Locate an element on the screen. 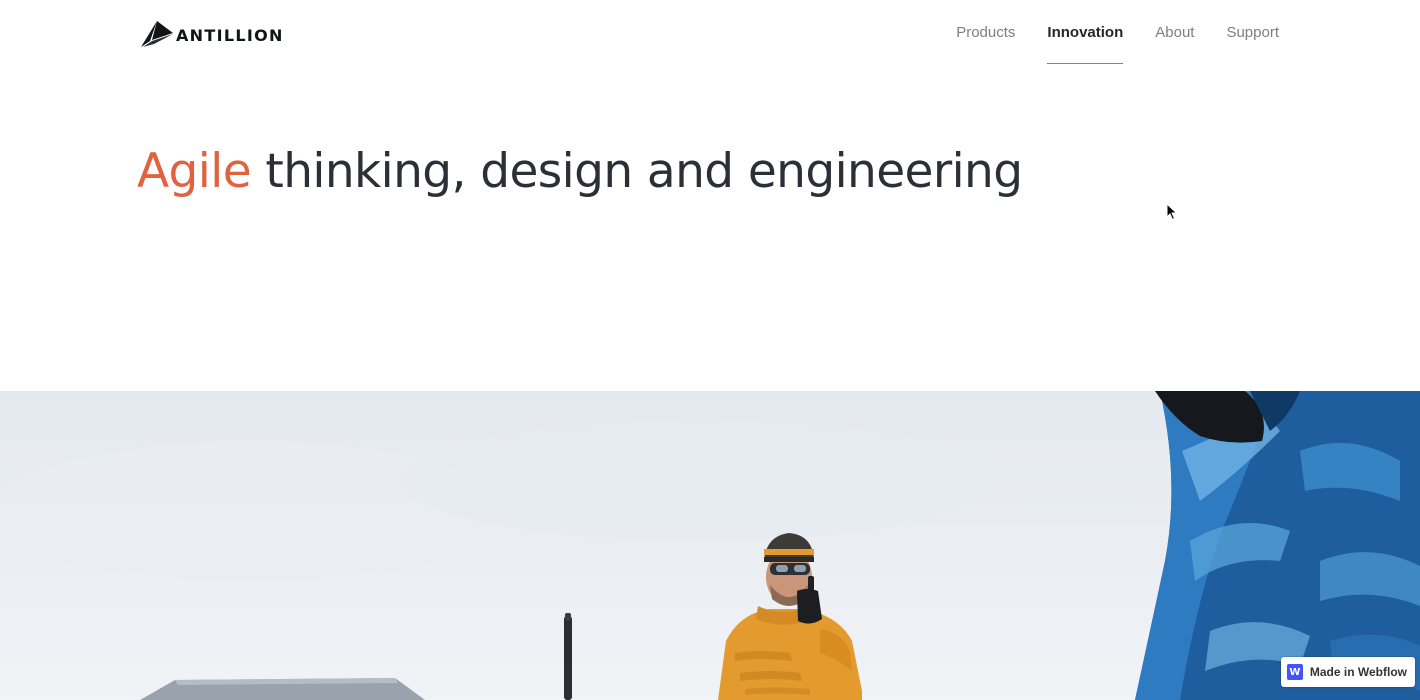 The width and height of the screenshot is (1420, 700). nav-item-products: Products is located at coordinates (985, 32).